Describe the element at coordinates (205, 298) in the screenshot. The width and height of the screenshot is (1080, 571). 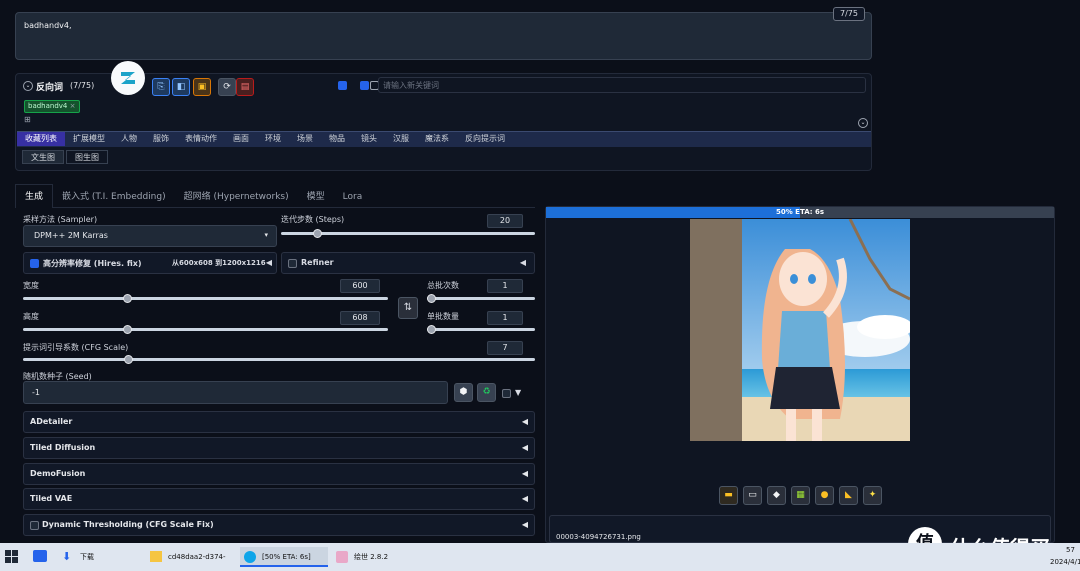
I see `width-slider` at that location.